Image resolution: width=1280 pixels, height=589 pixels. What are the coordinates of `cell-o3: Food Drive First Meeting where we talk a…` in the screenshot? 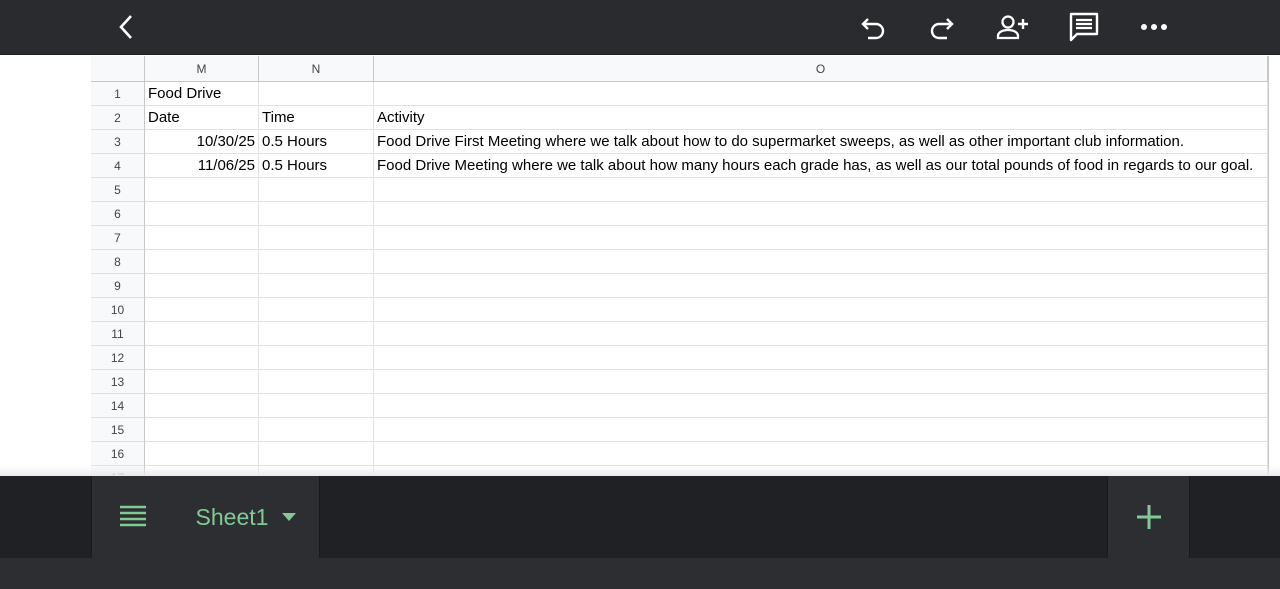 It's located at (821, 142).